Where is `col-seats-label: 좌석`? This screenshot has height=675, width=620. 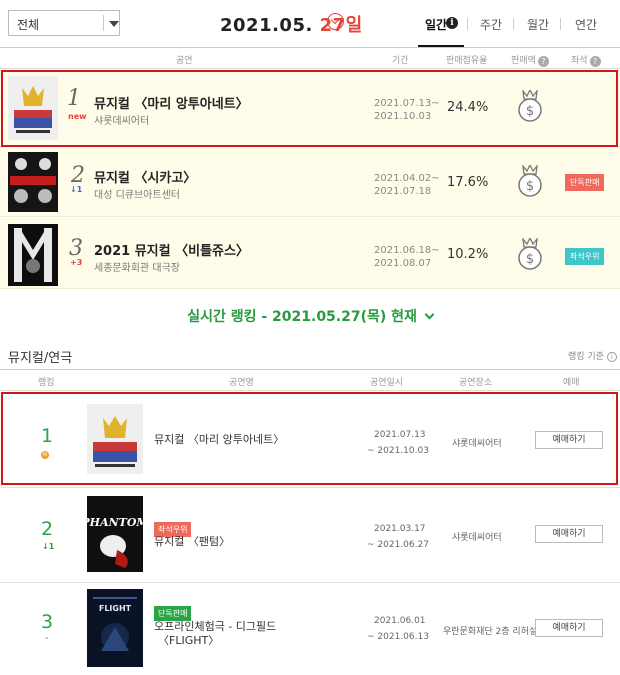
col-seats-label: 좌석 is located at coordinates (579, 61).